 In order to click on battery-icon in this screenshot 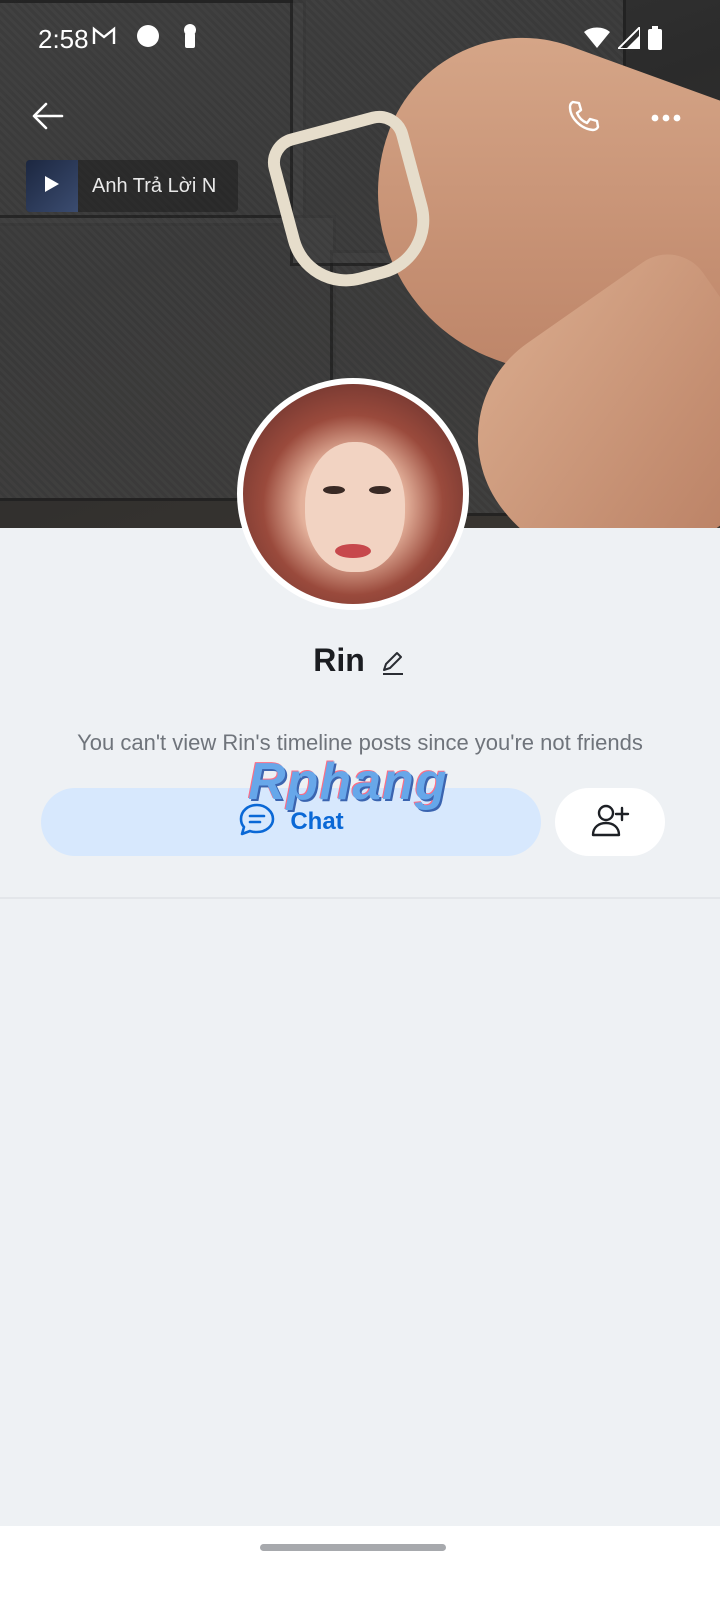, I will do `click(655, 40)`.